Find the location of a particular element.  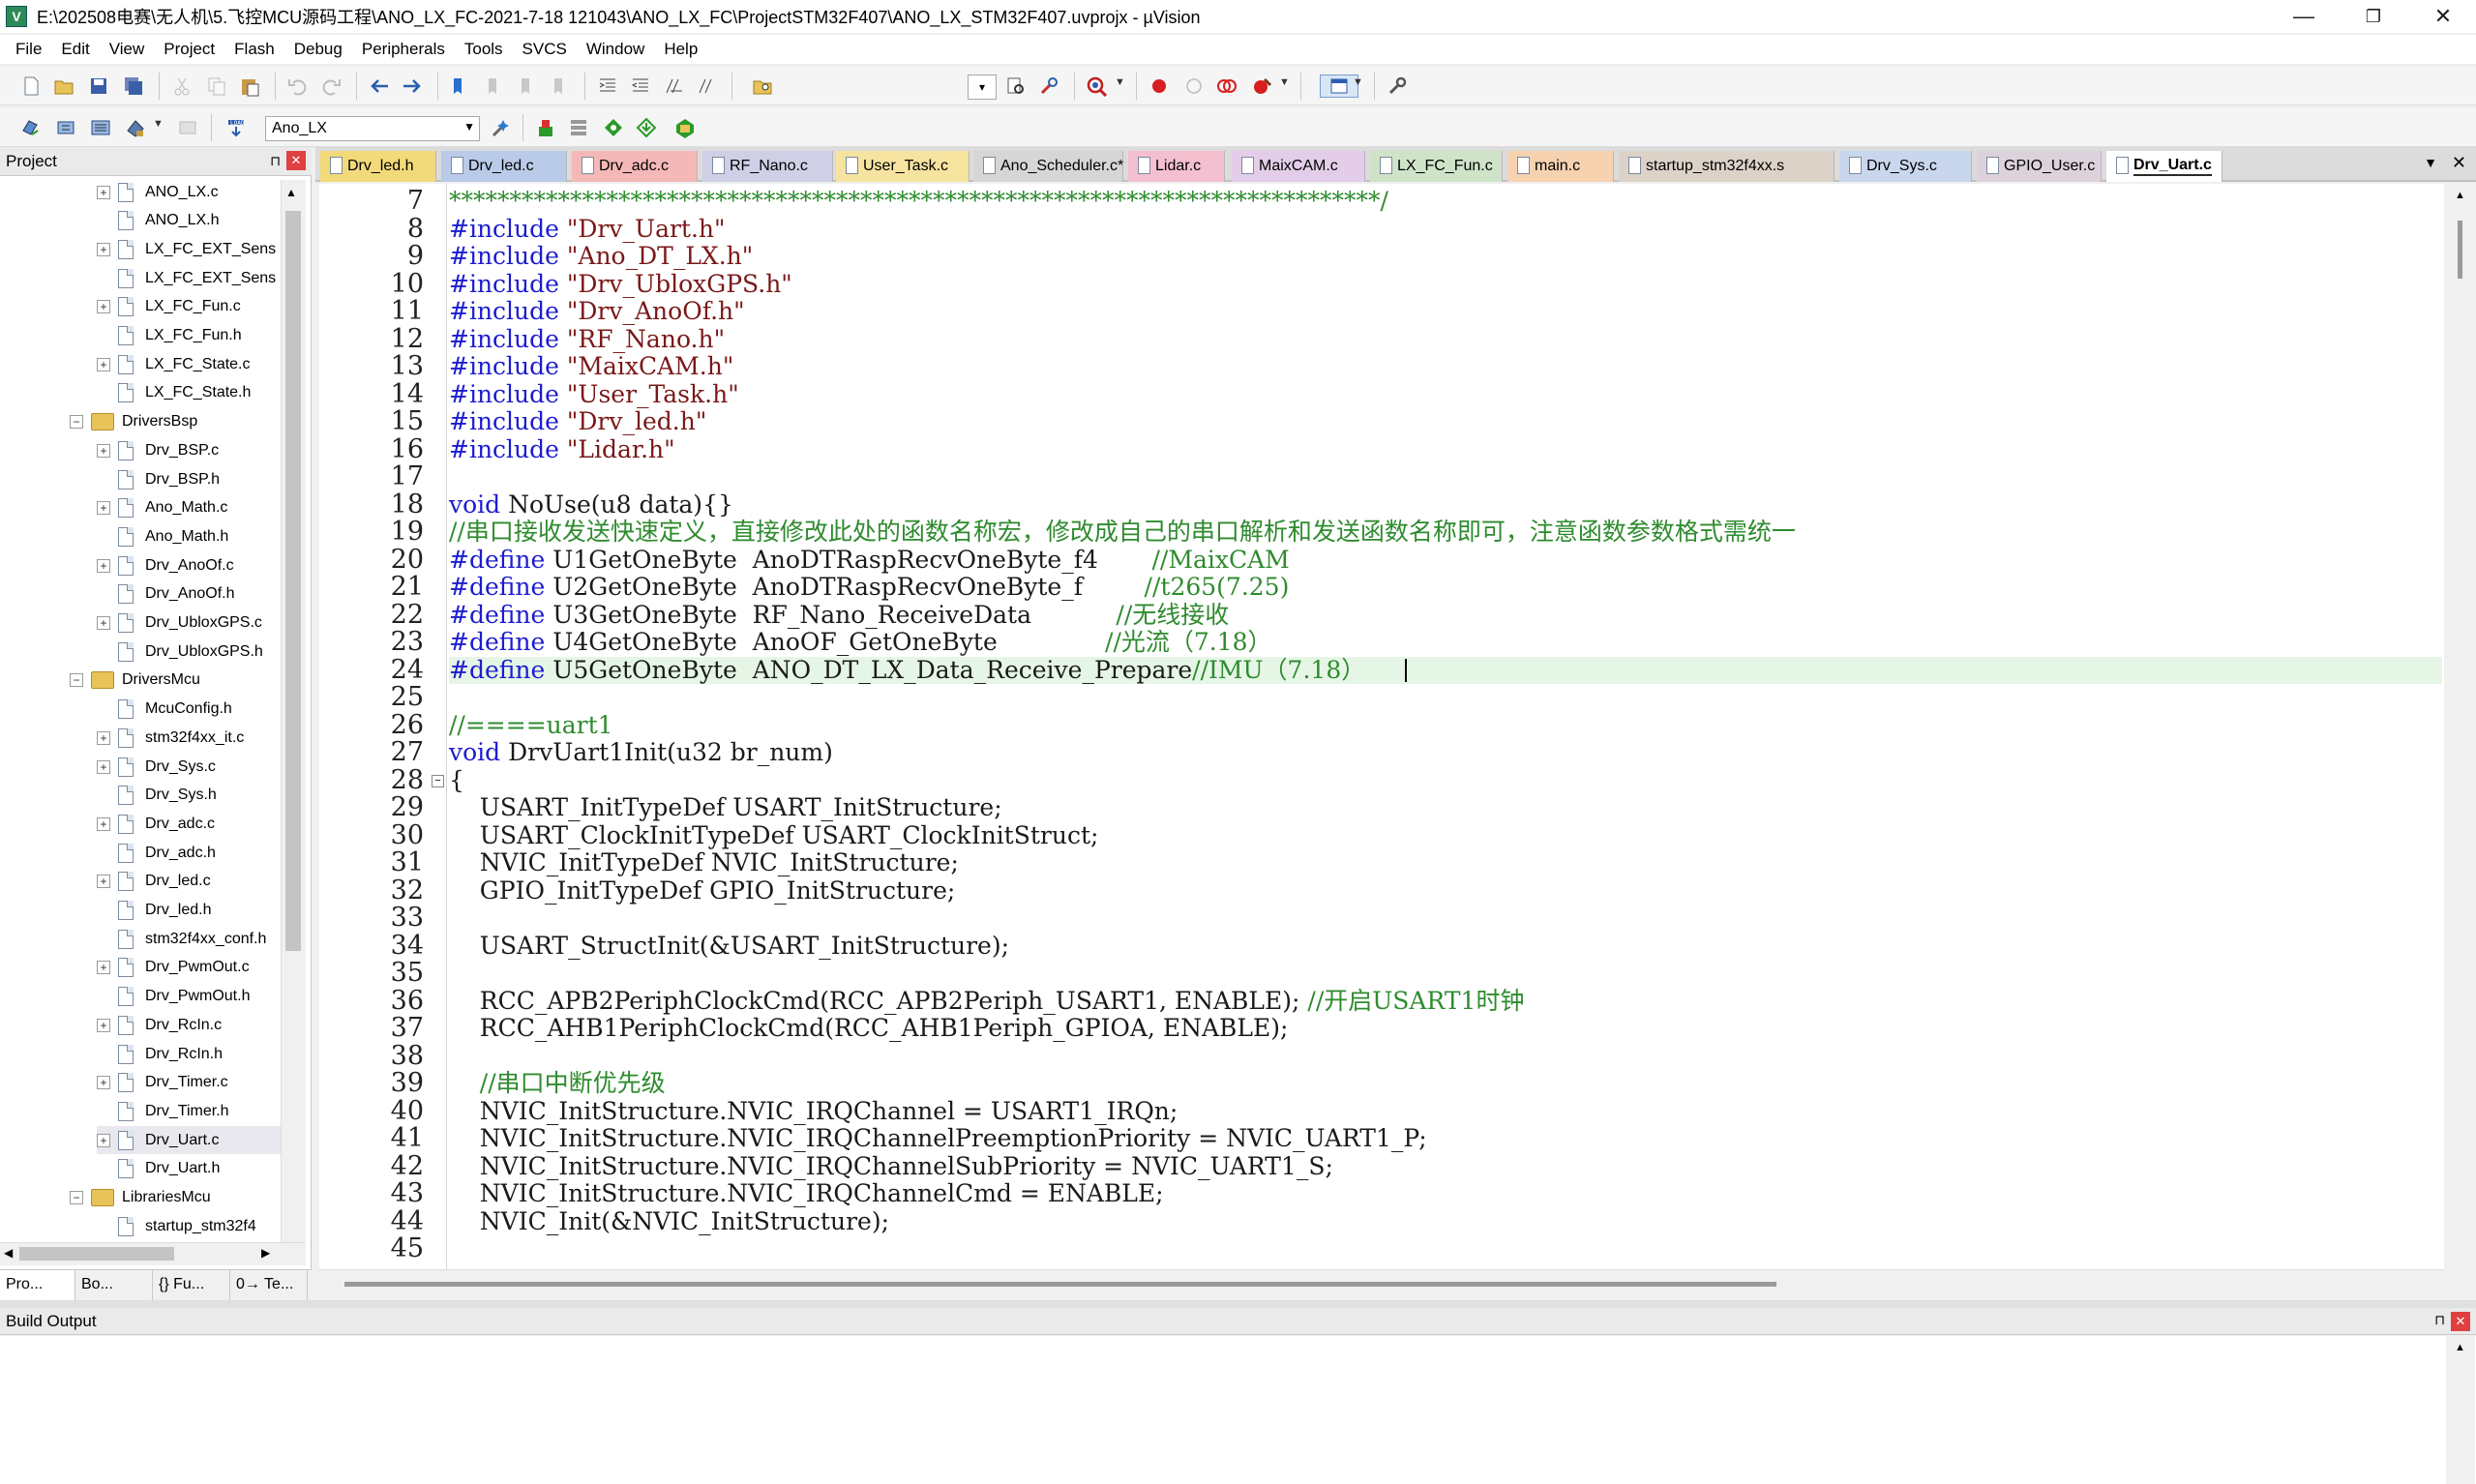

fold-collapse-icon: − is located at coordinates (438, 780).